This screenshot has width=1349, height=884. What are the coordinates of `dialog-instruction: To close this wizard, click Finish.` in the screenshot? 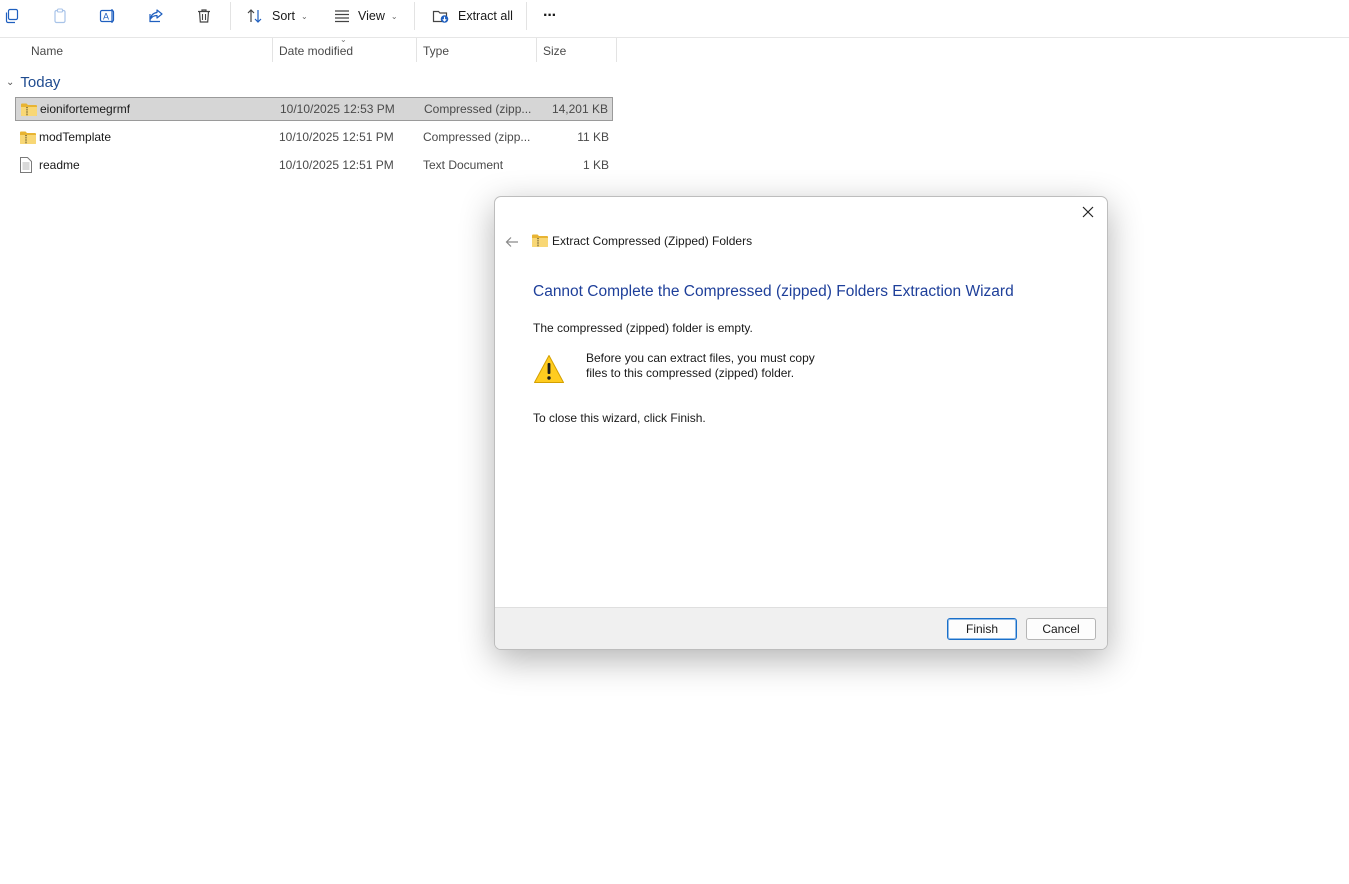 It's located at (619, 418).